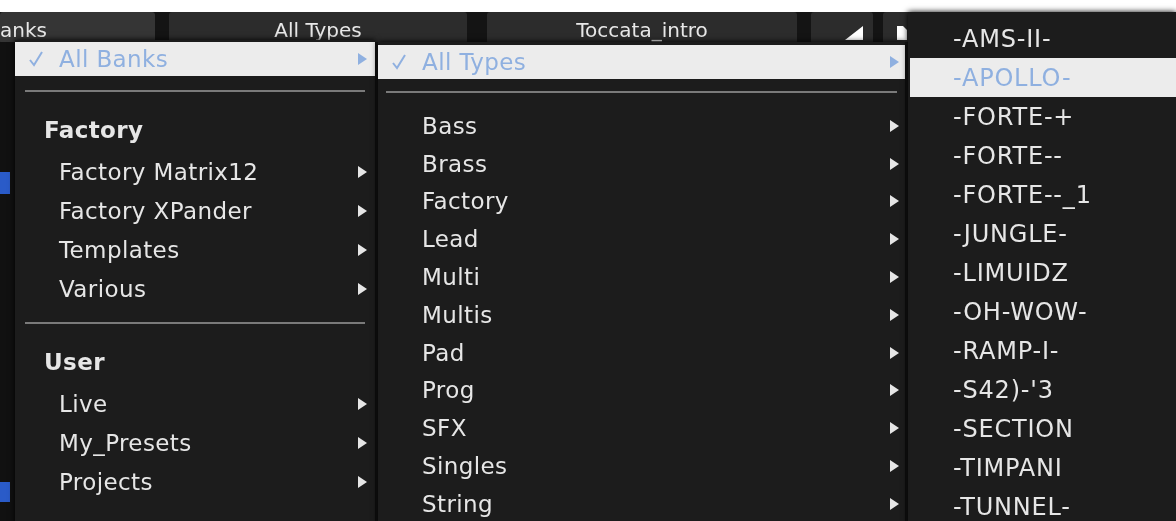 The height and width of the screenshot is (521, 1176). What do you see at coordinates (641, 239) in the screenshot?
I see `menu-item: Lead` at bounding box center [641, 239].